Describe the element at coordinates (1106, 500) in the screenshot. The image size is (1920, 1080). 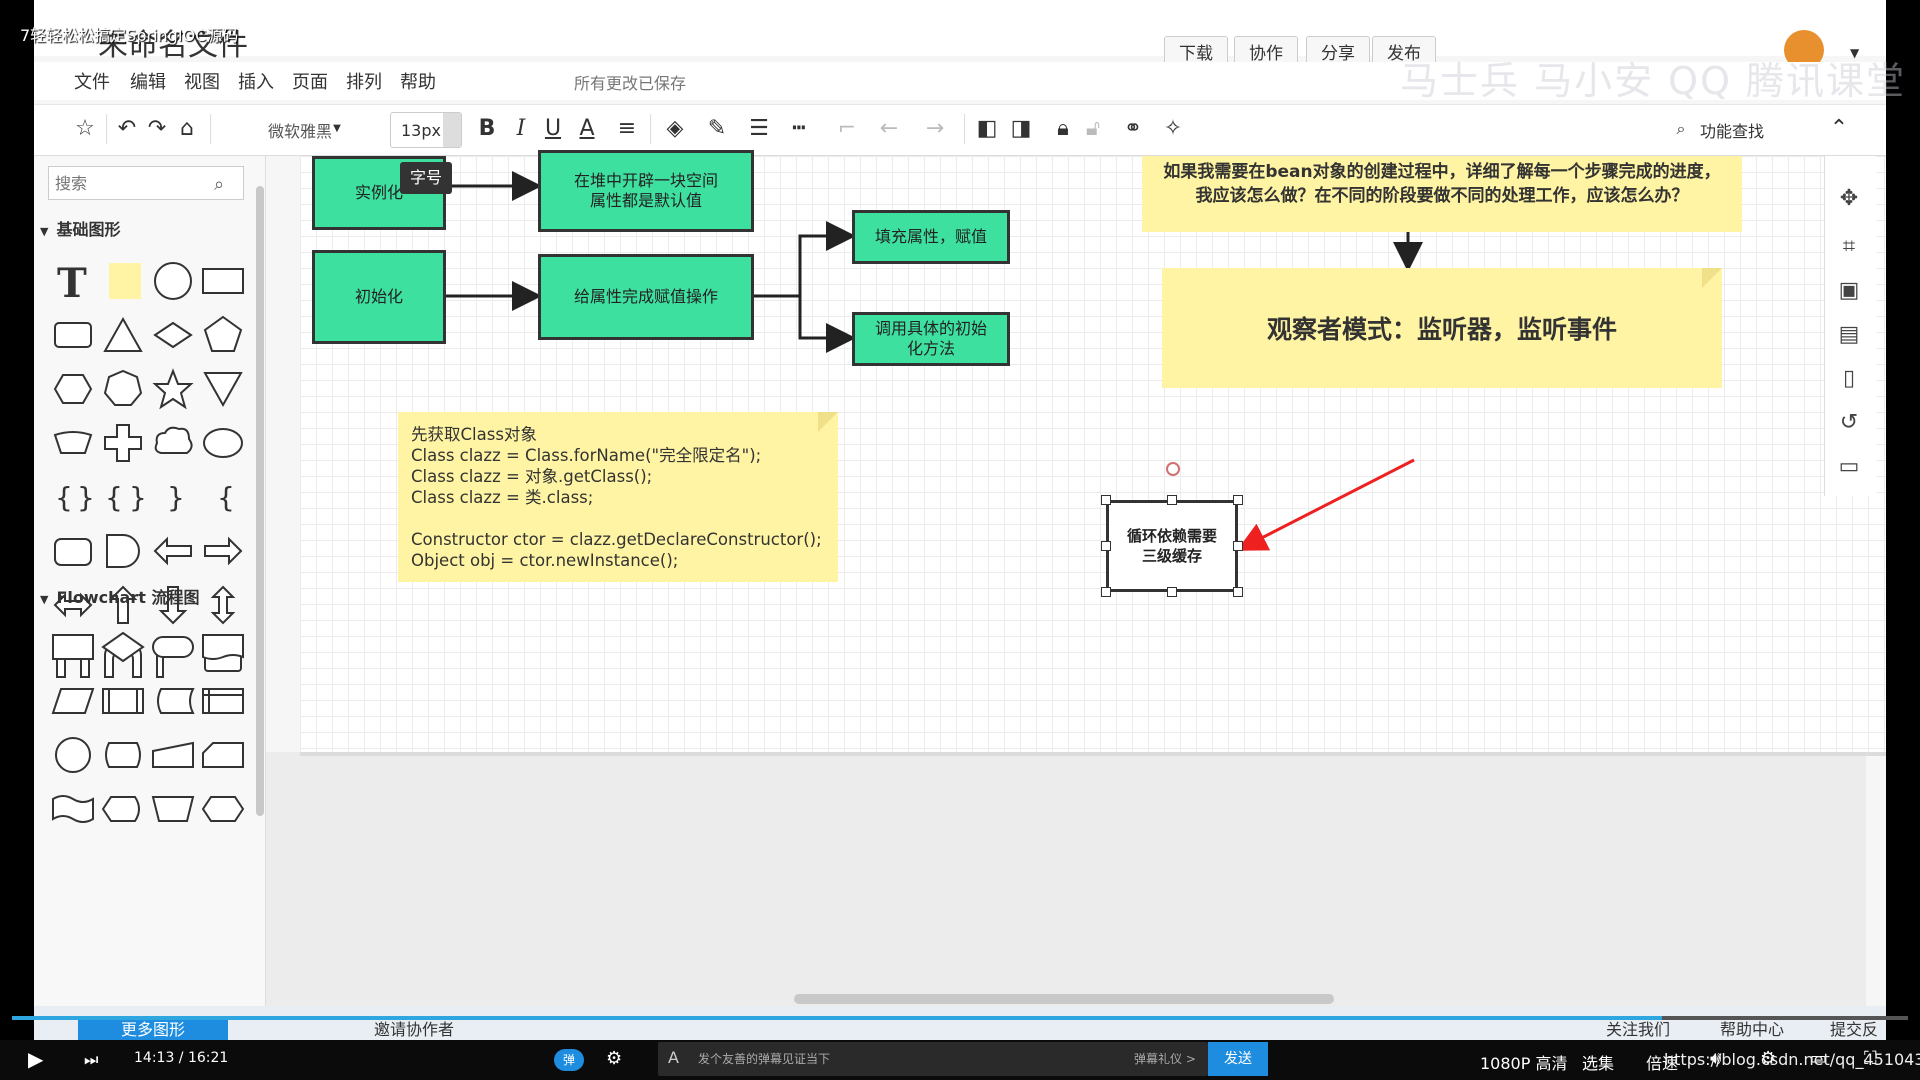
I see `resize-handle-nw` at that location.